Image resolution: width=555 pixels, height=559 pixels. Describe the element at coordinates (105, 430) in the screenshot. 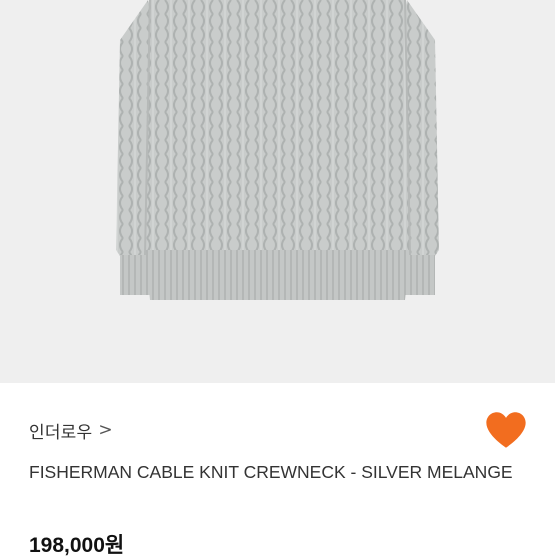

I see `chevron-right-icon: >` at that location.